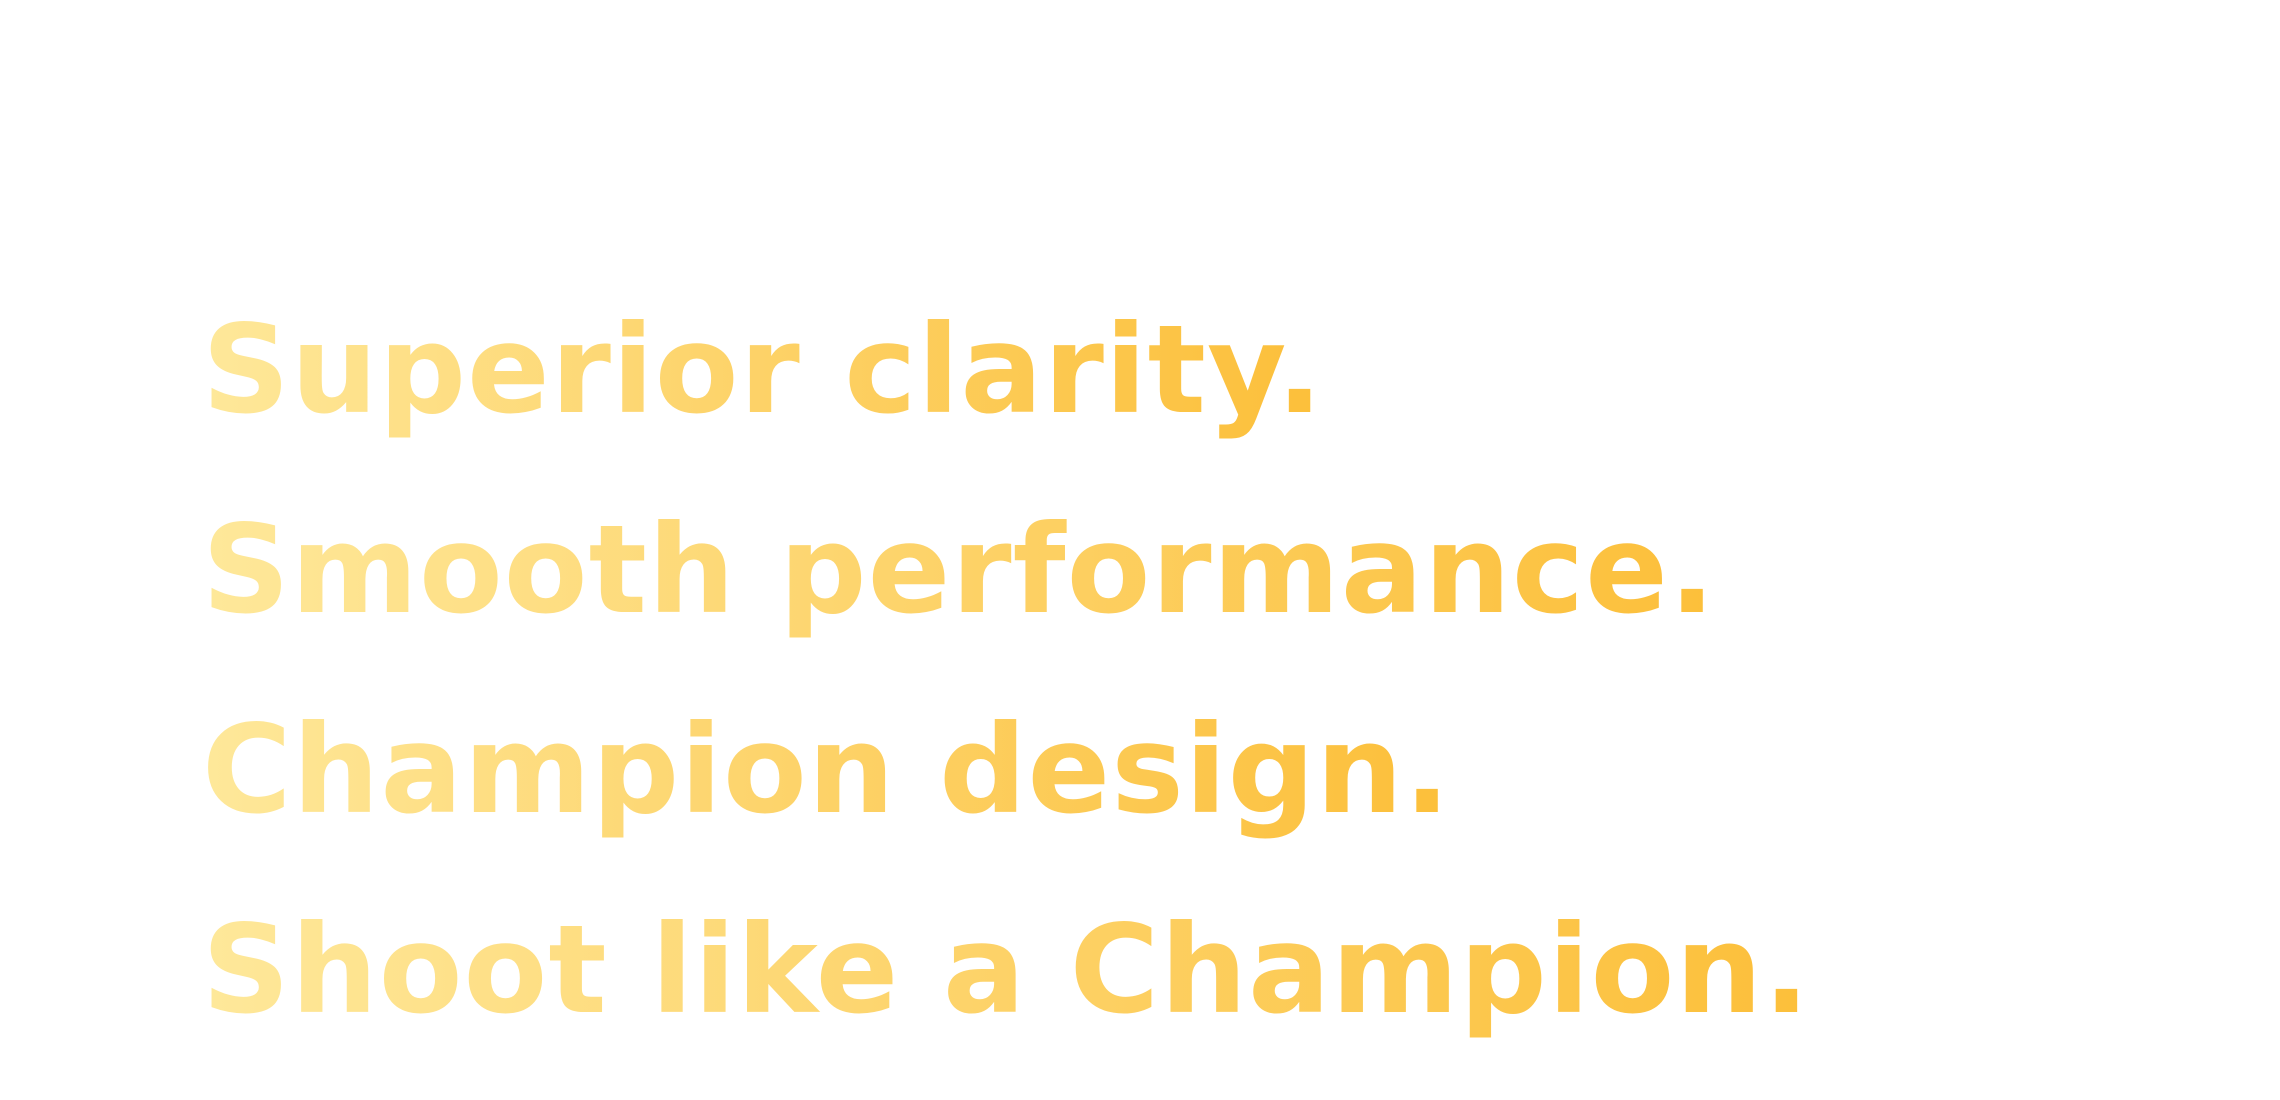 The width and height of the screenshot is (2280, 1100). Describe the element at coordinates (826, 770) in the screenshot. I see `headline-design: Champion design.` at that location.